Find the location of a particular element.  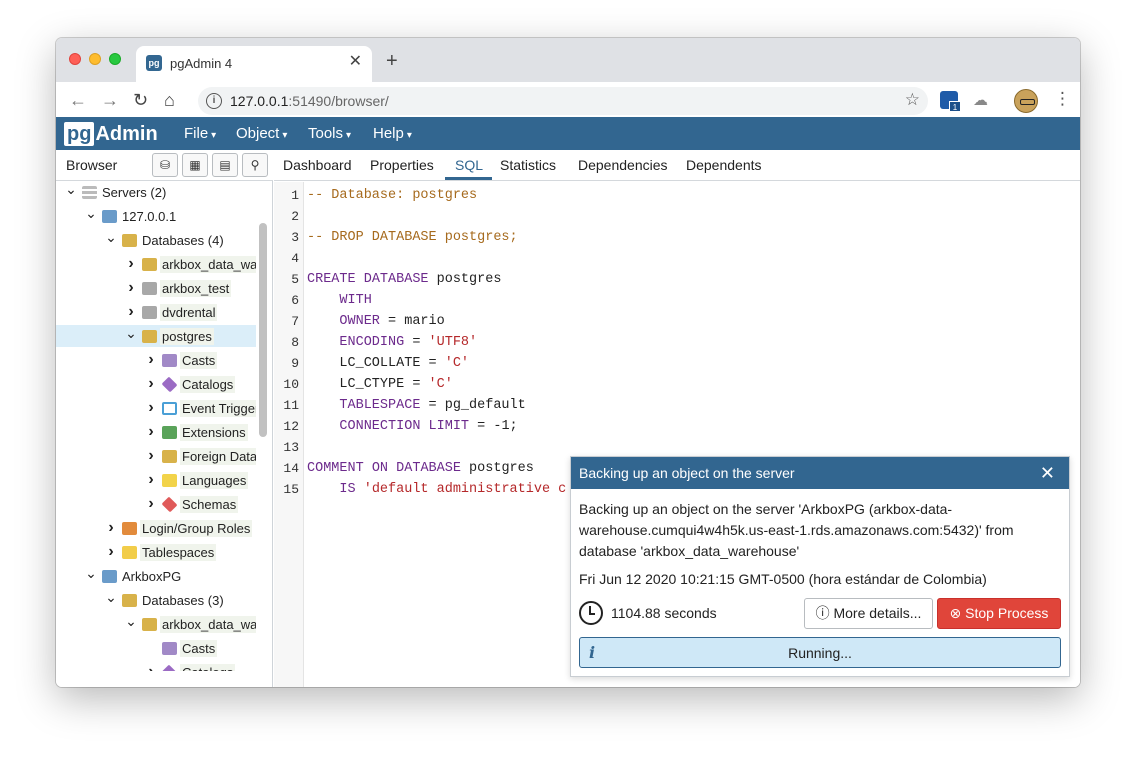

tab-dashboard: Dashboard is located at coordinates (317, 165).